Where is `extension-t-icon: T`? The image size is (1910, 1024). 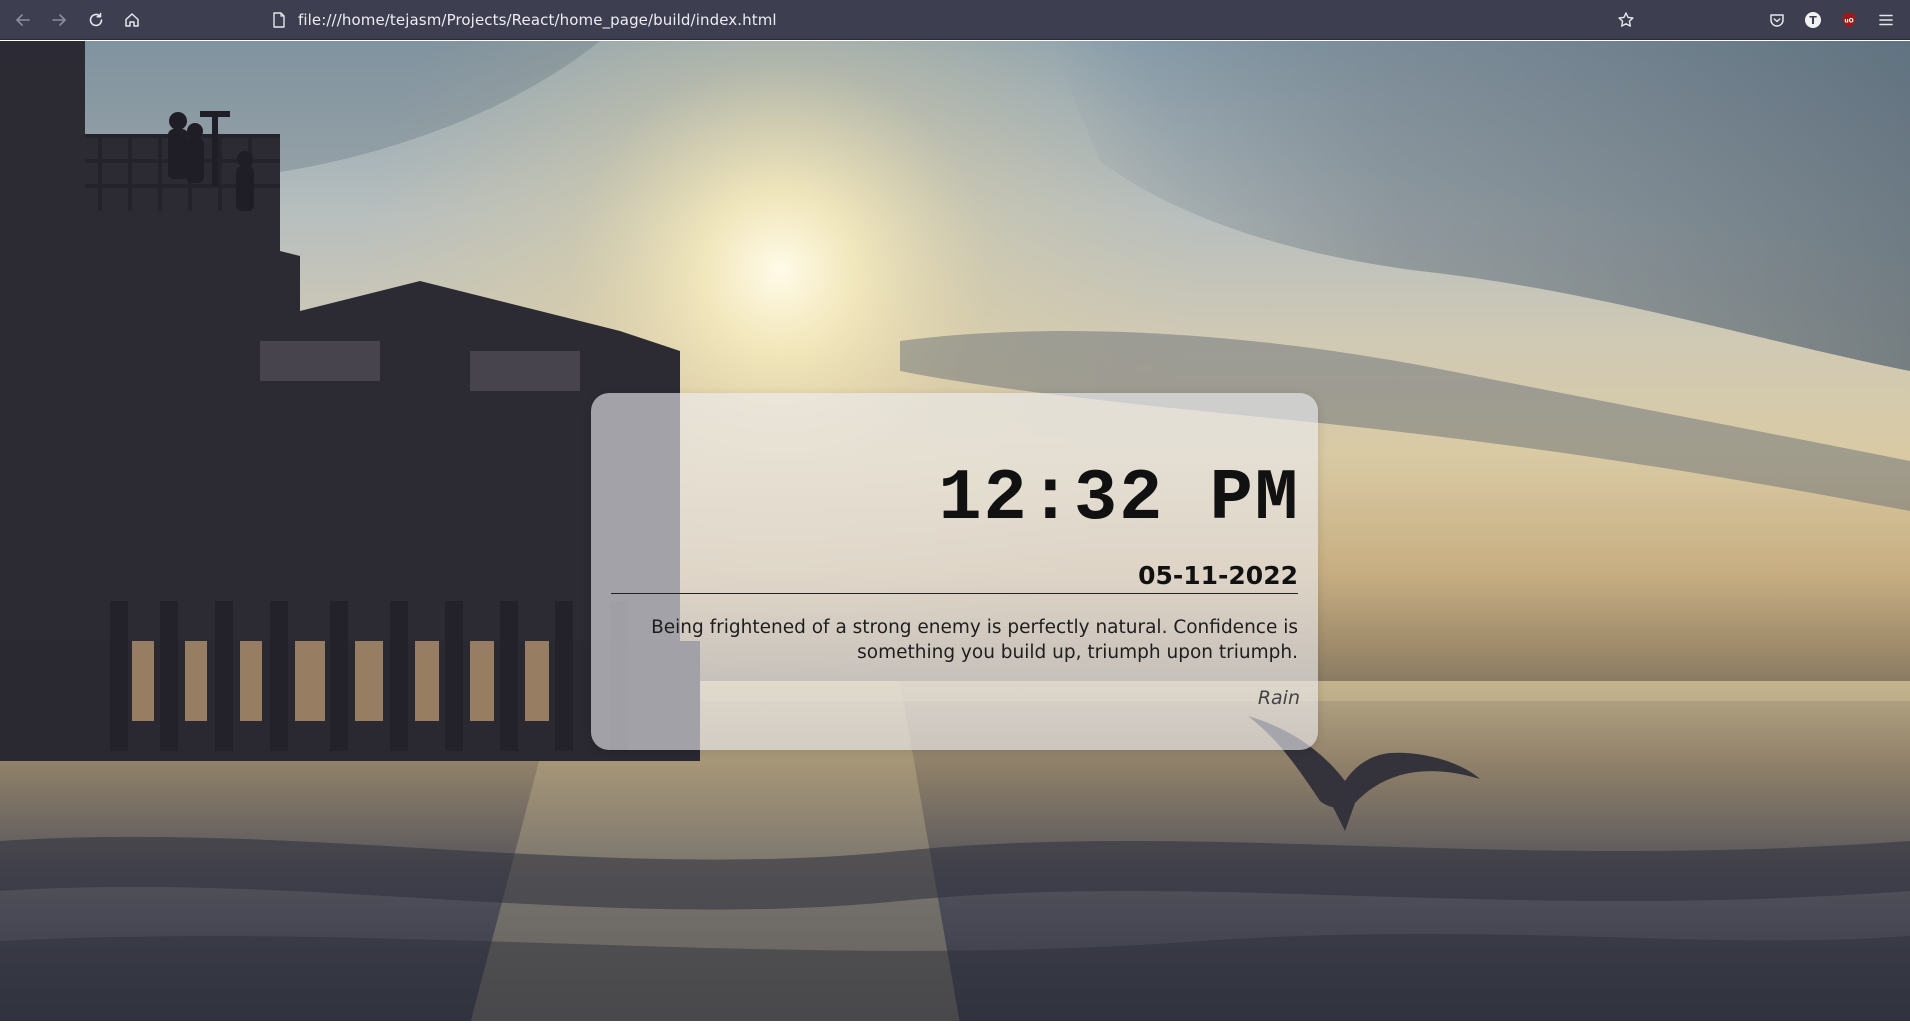 extension-t-icon: T is located at coordinates (1813, 20).